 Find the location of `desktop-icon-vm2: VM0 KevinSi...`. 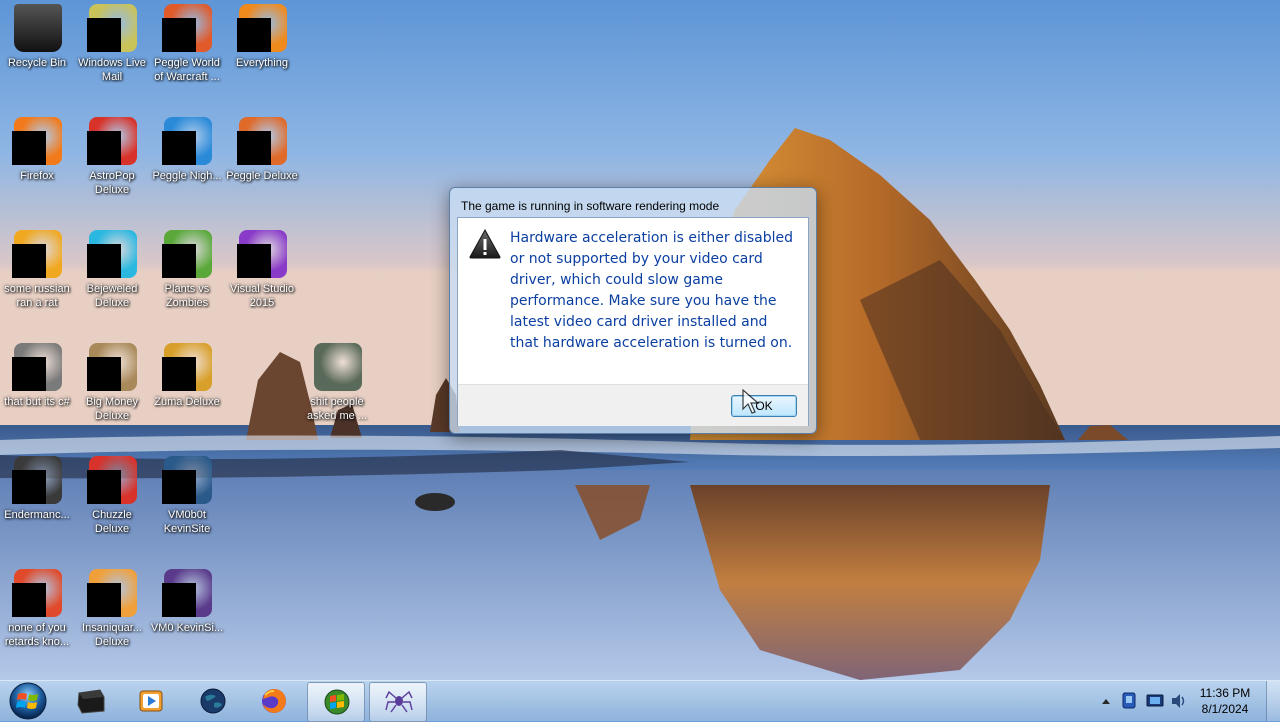

desktop-icon-vm2: VM0 KevinSi... is located at coordinates (187, 602).